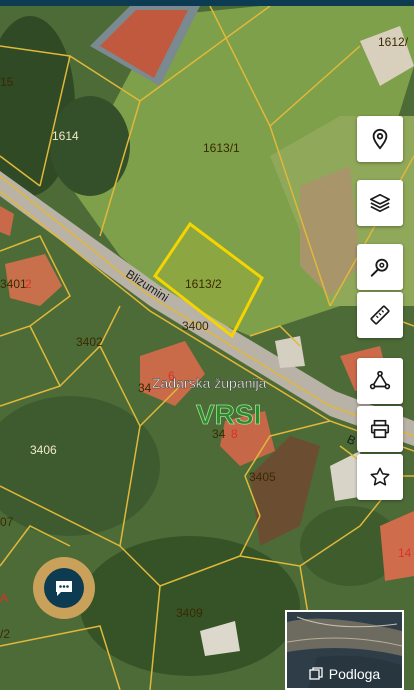 This screenshot has height=690, width=414. I want to click on county-label: Zadarska županija, so click(209, 383).